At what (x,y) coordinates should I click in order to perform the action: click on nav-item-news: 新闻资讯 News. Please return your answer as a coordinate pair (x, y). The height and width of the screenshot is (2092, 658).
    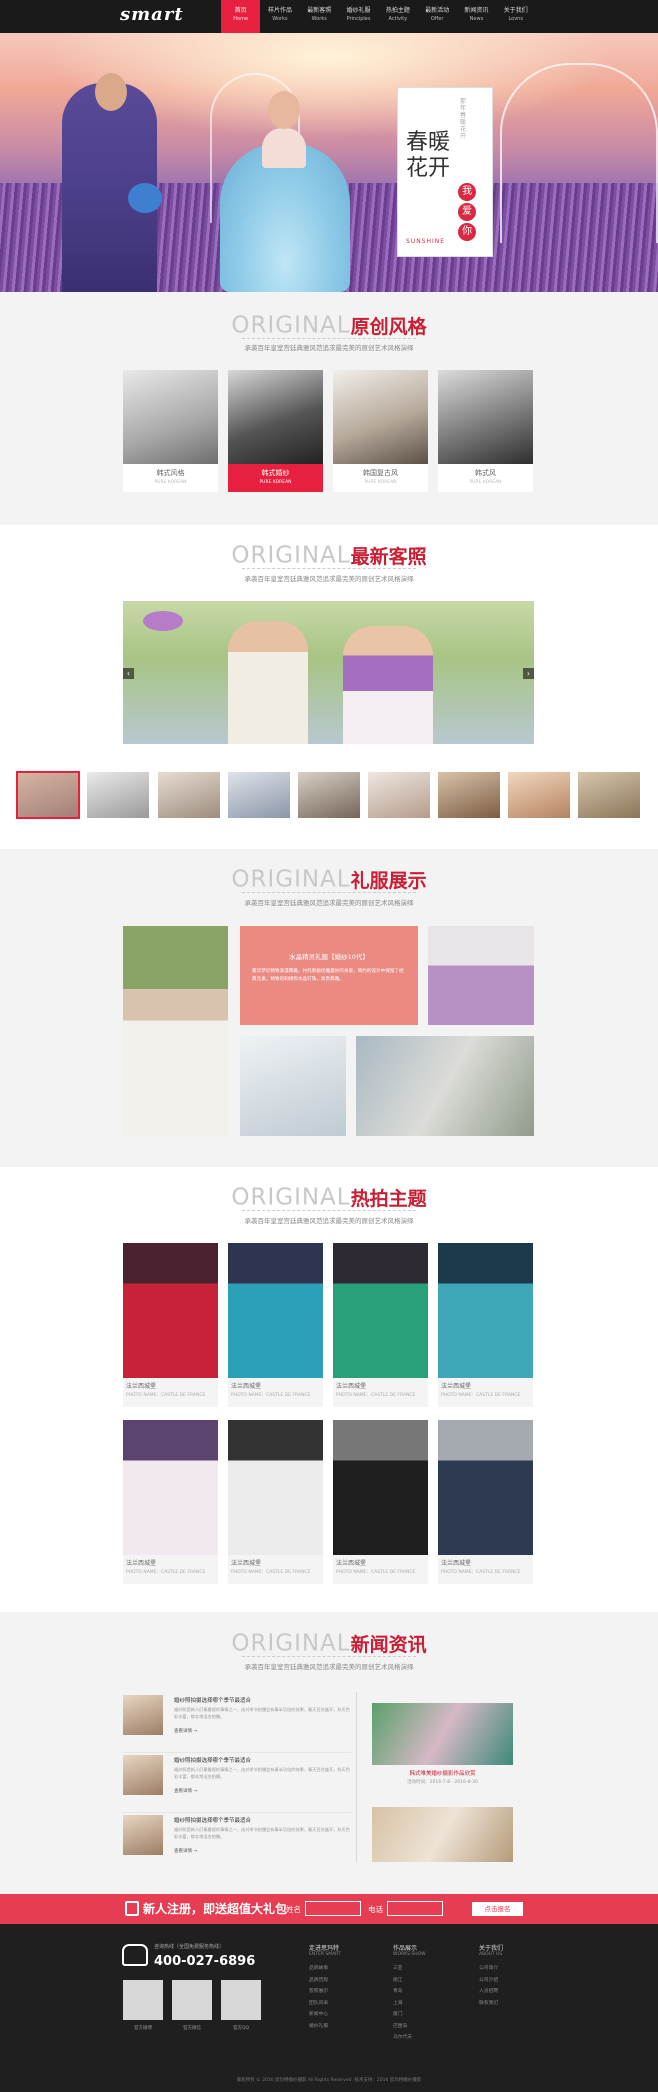
    Looking at the image, I should click on (476, 16).